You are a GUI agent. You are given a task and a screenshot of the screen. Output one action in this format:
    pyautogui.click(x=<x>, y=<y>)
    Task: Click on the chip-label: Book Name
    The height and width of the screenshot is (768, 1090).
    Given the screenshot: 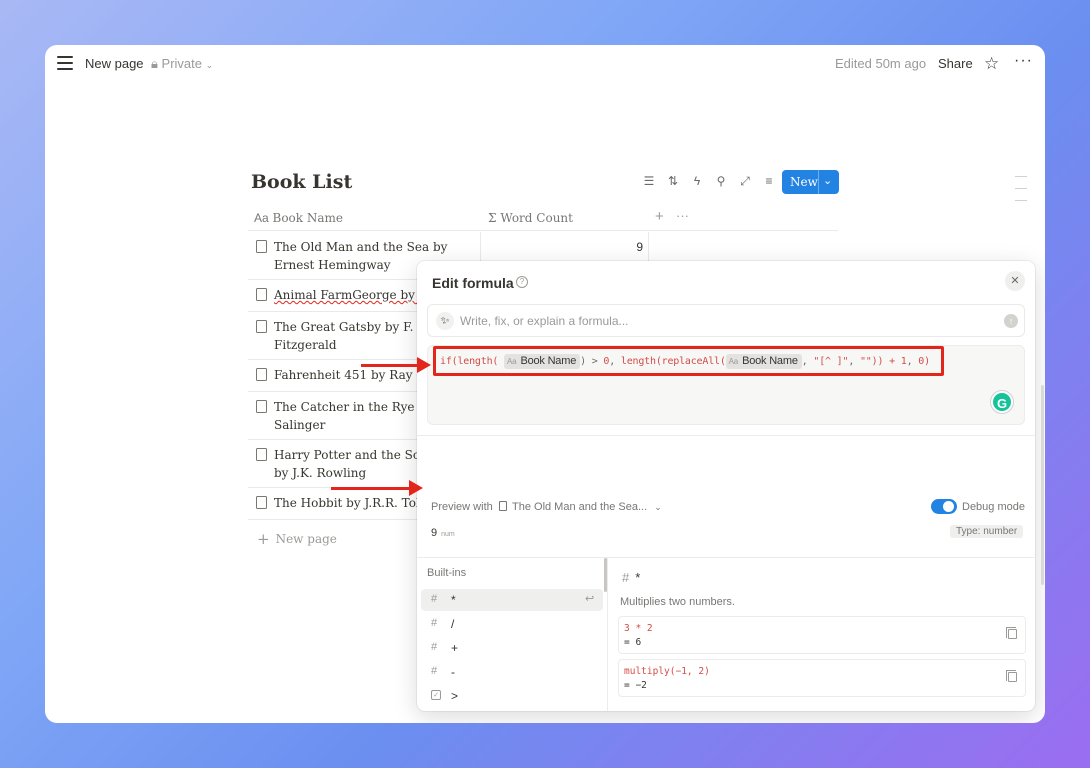 What is the action you would take?
    pyautogui.click(x=770, y=361)
    